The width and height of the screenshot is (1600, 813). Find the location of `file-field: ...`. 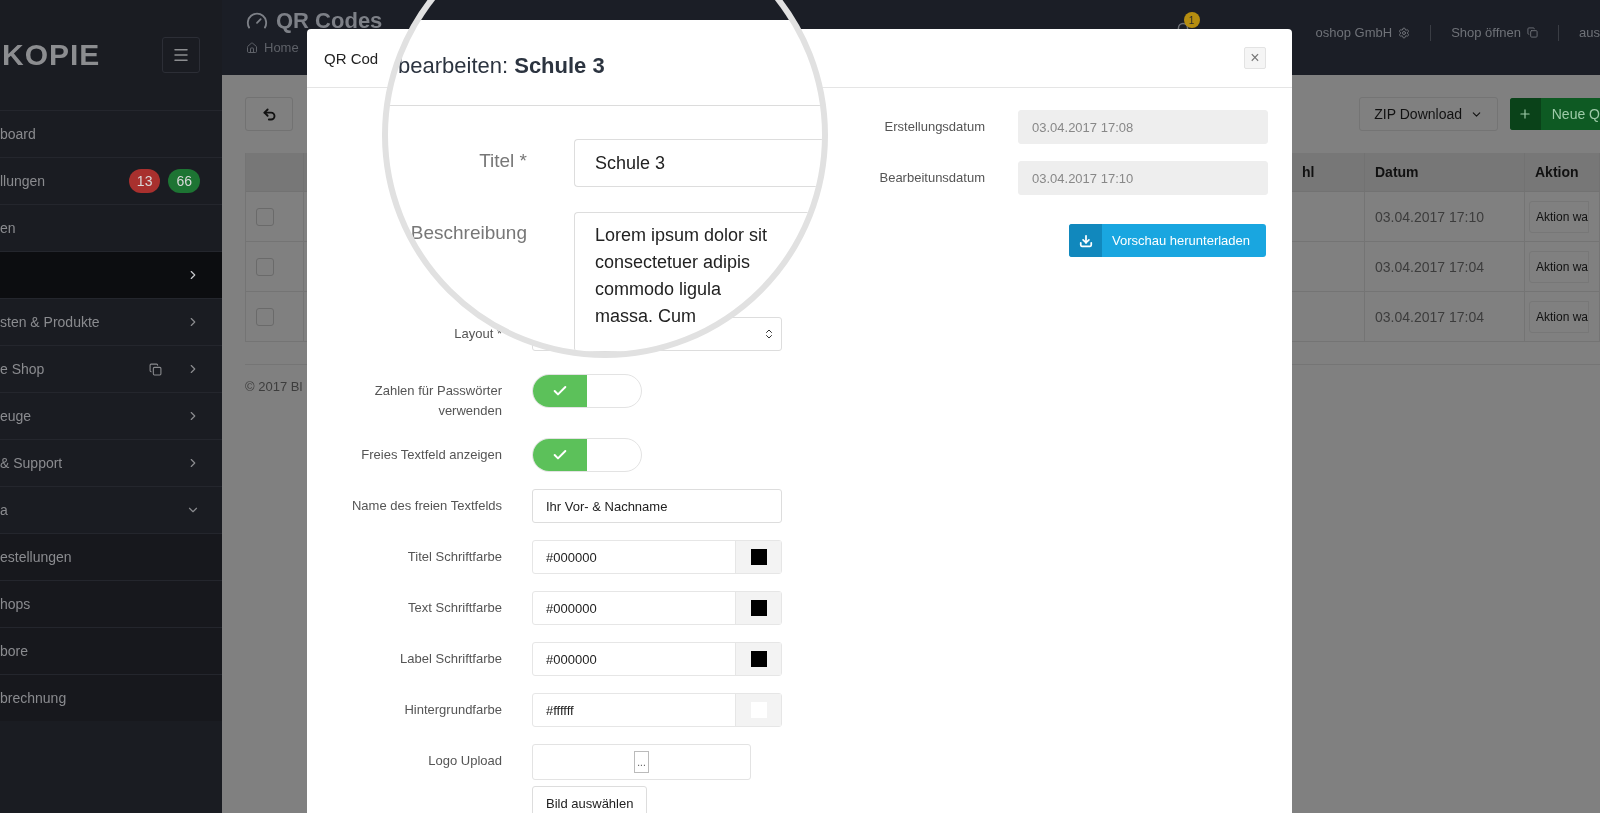

file-field: ... is located at coordinates (641, 762).